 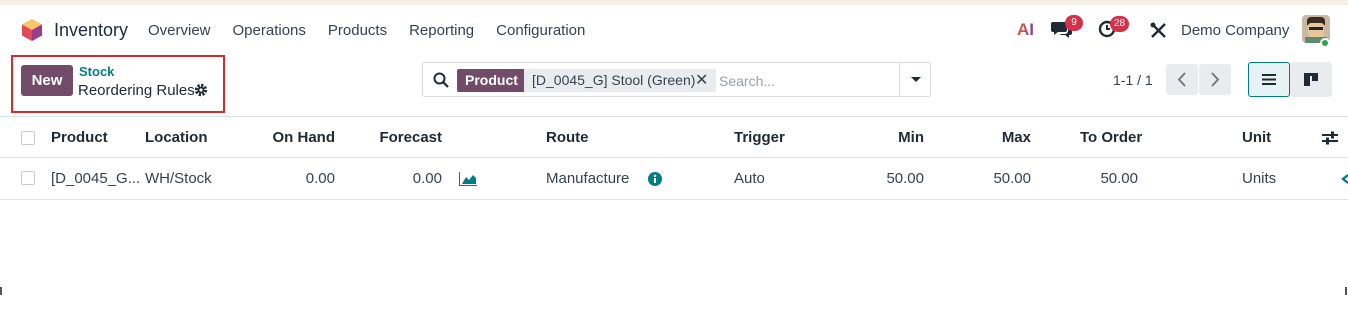 What do you see at coordinates (1158, 30) in the screenshot?
I see `tools-icon` at bounding box center [1158, 30].